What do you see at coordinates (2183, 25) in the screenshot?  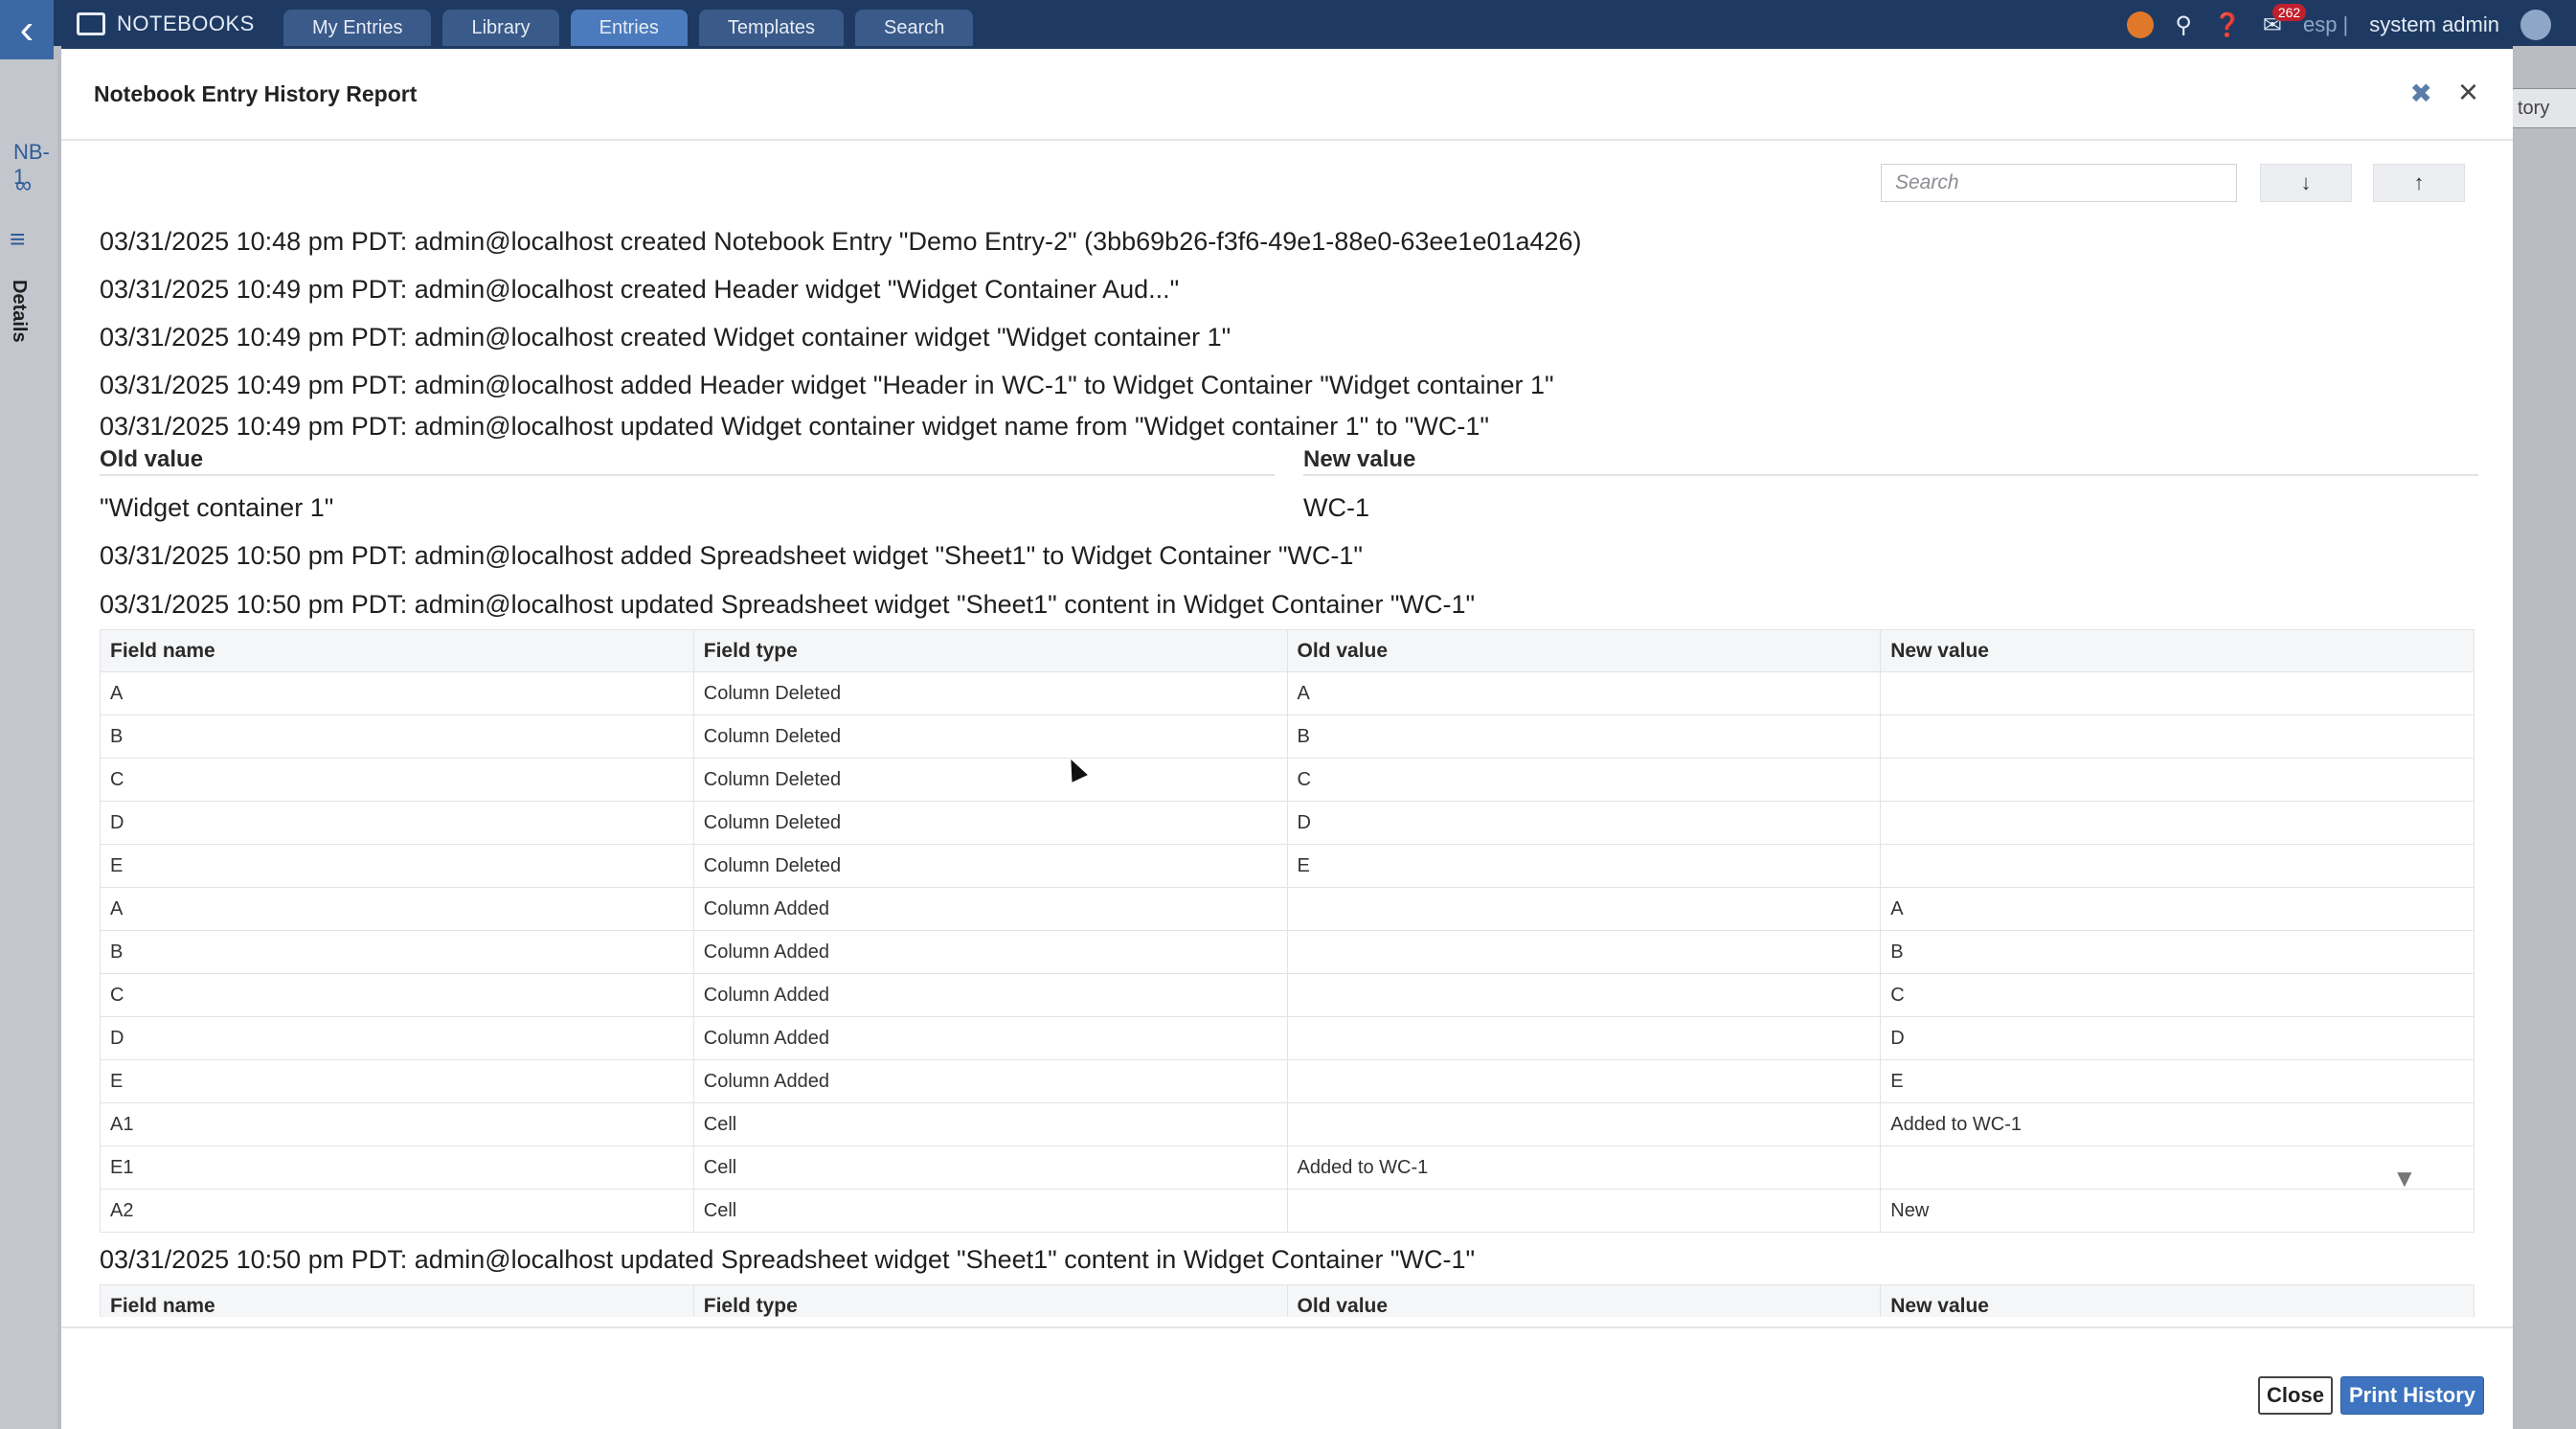 I see `search-icon: ⚲` at bounding box center [2183, 25].